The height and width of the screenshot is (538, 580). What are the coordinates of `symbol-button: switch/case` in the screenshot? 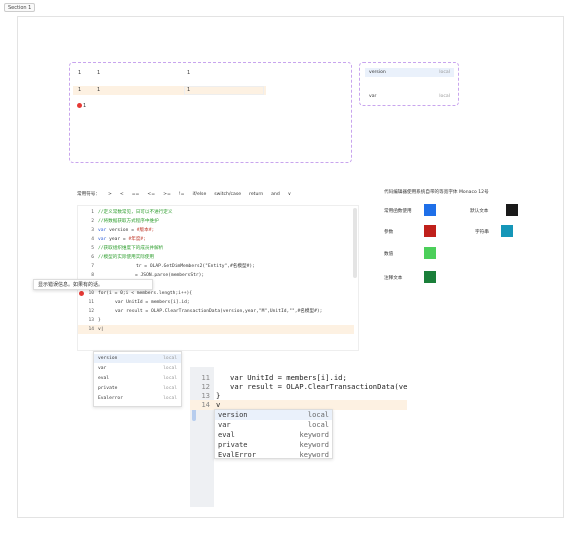 It's located at (227, 194).